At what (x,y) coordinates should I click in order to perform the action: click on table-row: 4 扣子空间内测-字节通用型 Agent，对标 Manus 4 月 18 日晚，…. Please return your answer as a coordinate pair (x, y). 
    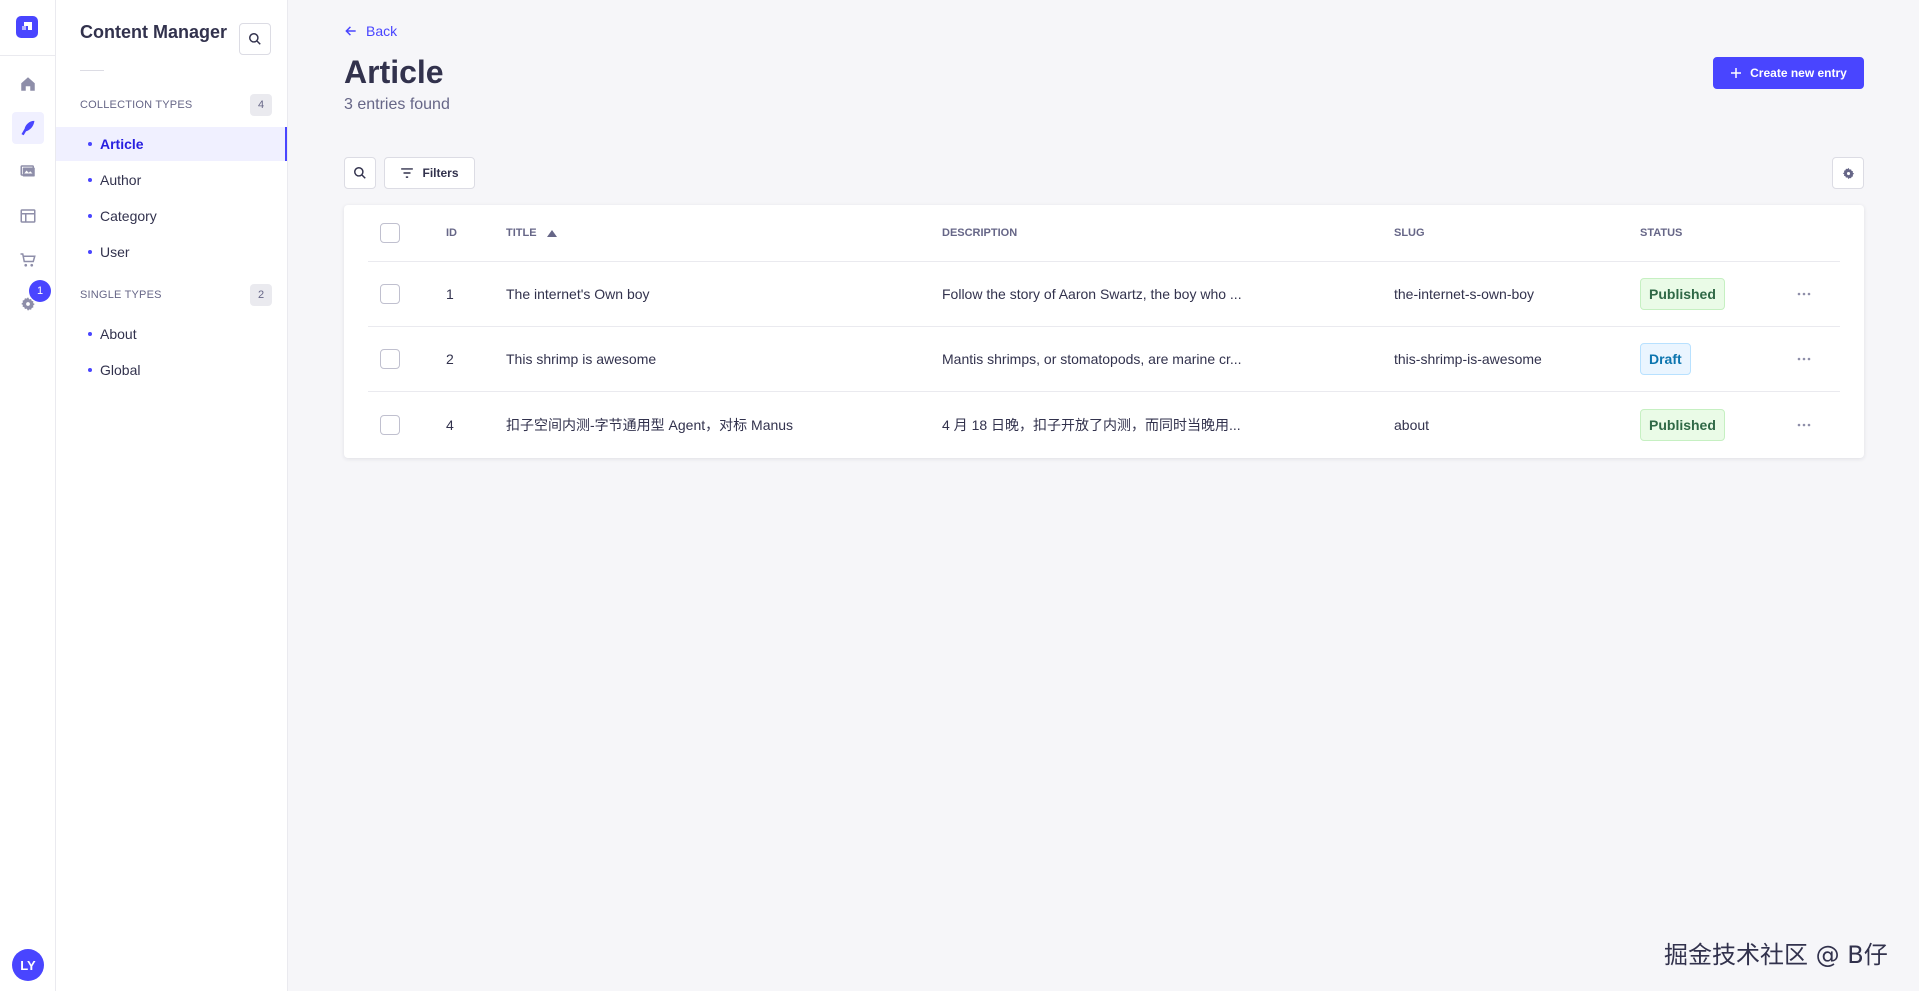
    Looking at the image, I should click on (1104, 424).